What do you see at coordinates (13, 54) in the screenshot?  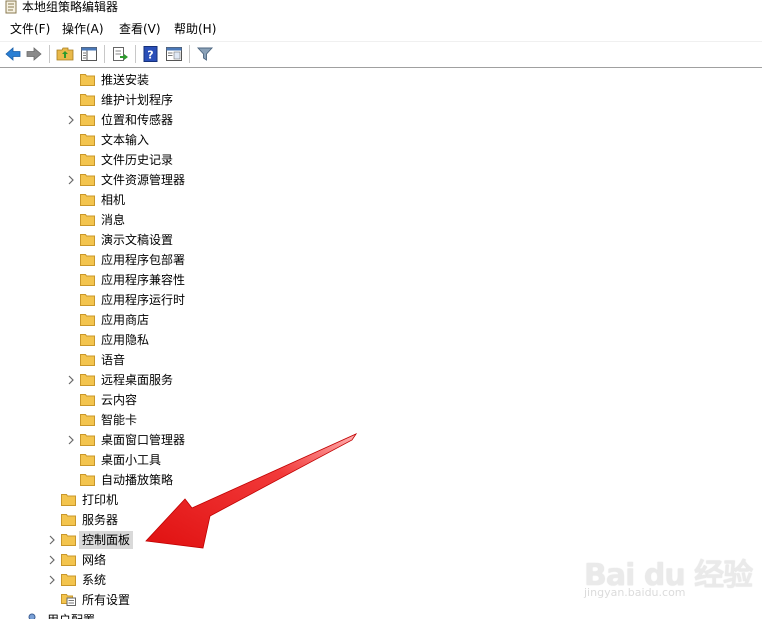 I see `back-icon` at bounding box center [13, 54].